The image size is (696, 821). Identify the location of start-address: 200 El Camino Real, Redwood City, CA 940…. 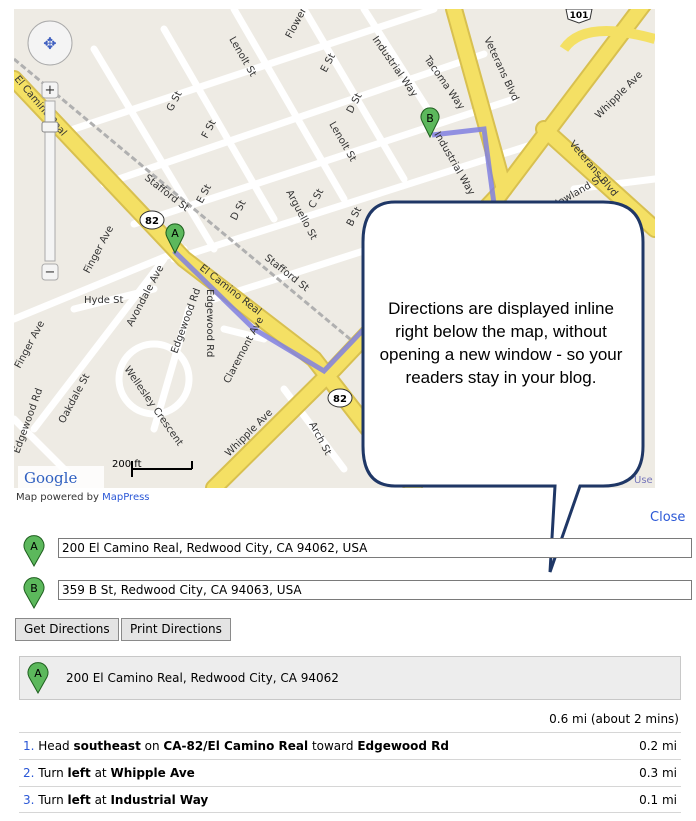
(202, 678).